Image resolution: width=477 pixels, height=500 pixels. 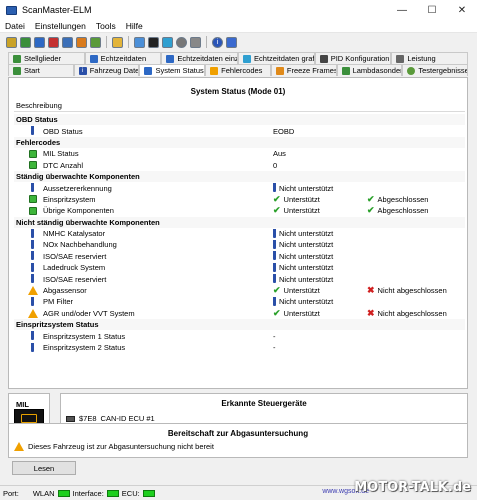 I want to click on test-results-icon, so click(x=95, y=42).